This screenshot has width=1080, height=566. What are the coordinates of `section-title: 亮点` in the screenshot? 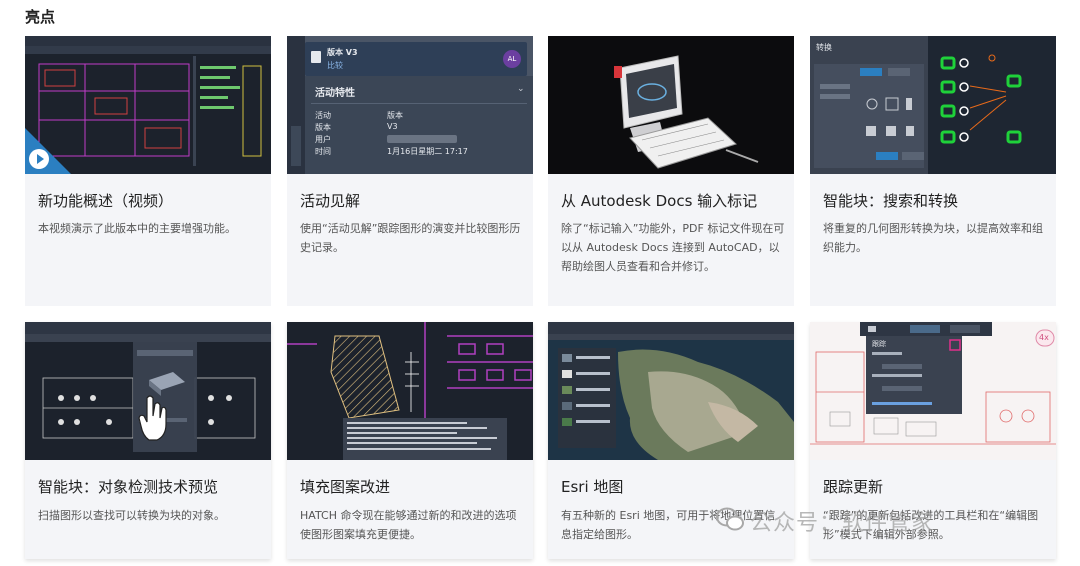 It's located at (40, 17).